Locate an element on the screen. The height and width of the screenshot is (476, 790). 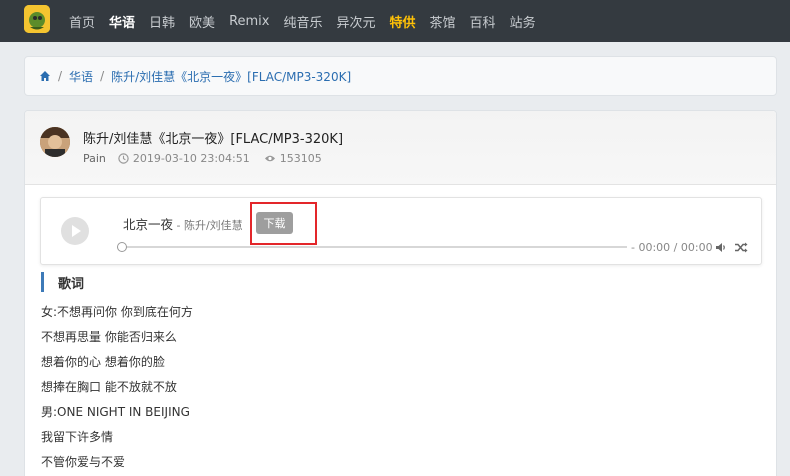
nav-item-instrumental: 纯音乐 is located at coordinates (302, 21).